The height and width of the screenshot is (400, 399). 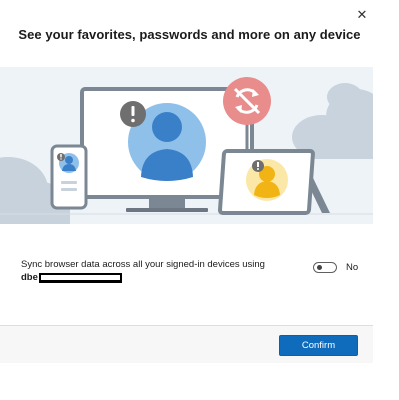 What do you see at coordinates (133, 114) in the screenshot?
I see `alert-icon` at bounding box center [133, 114].